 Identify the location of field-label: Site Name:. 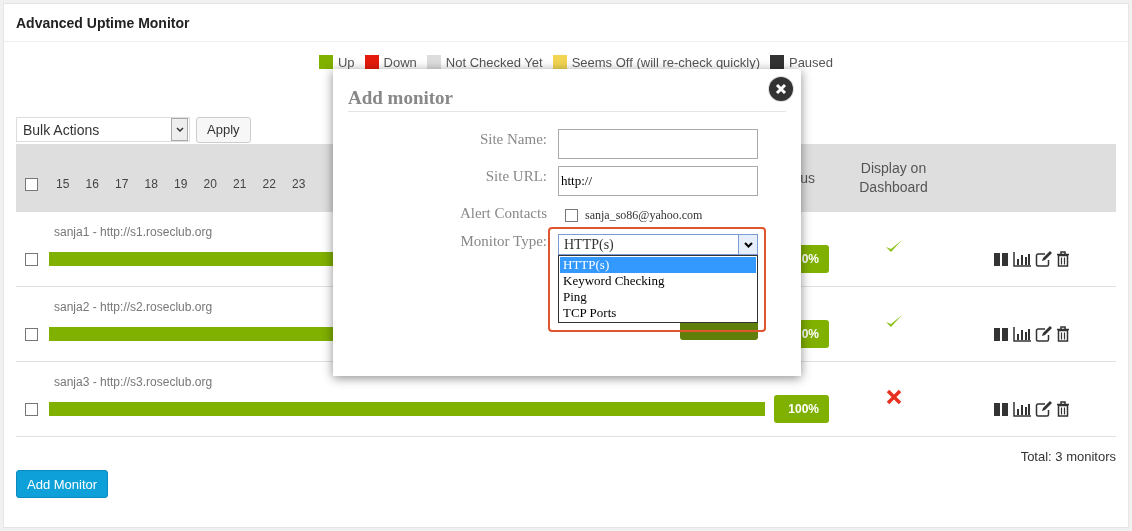
(513, 139).